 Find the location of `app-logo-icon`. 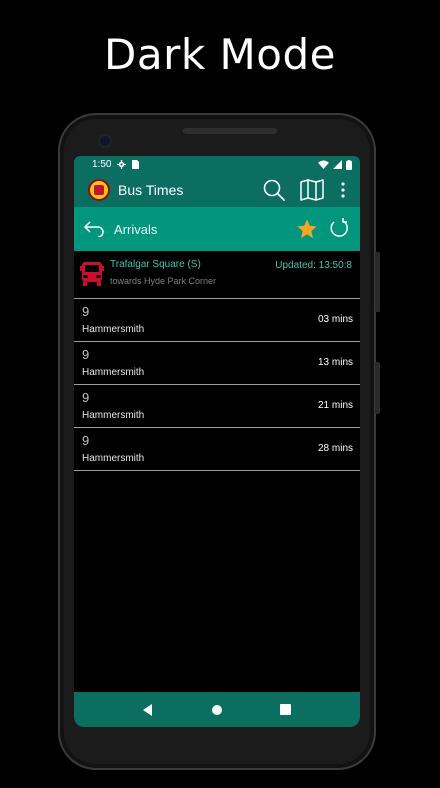

app-logo-icon is located at coordinates (99, 190).